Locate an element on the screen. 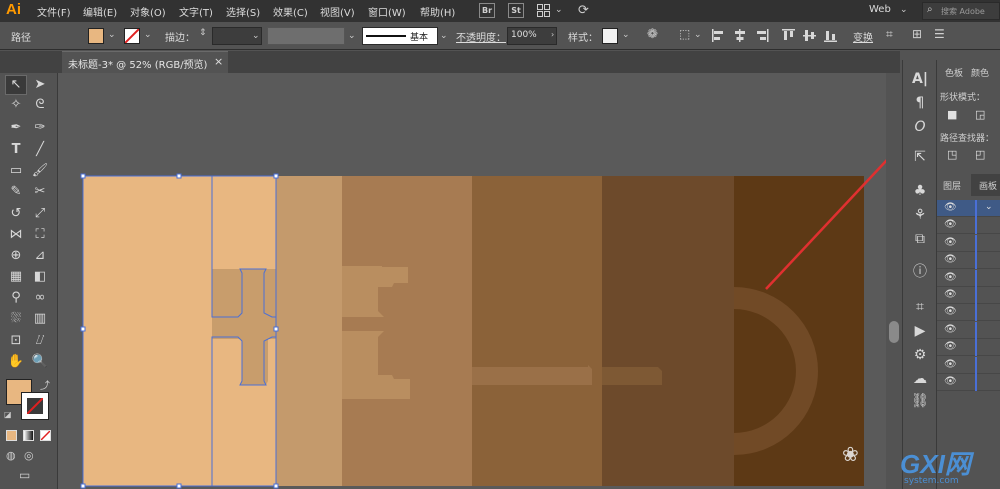 The height and width of the screenshot is (489, 1000). stepper-icon: ⇕ is located at coordinates (203, 33).